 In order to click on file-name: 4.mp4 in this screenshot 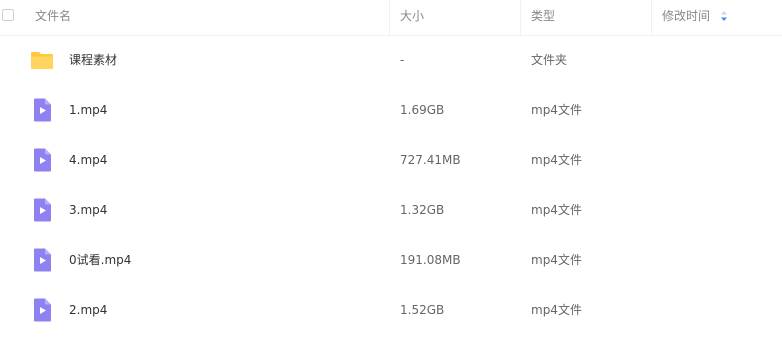, I will do `click(88, 161)`.